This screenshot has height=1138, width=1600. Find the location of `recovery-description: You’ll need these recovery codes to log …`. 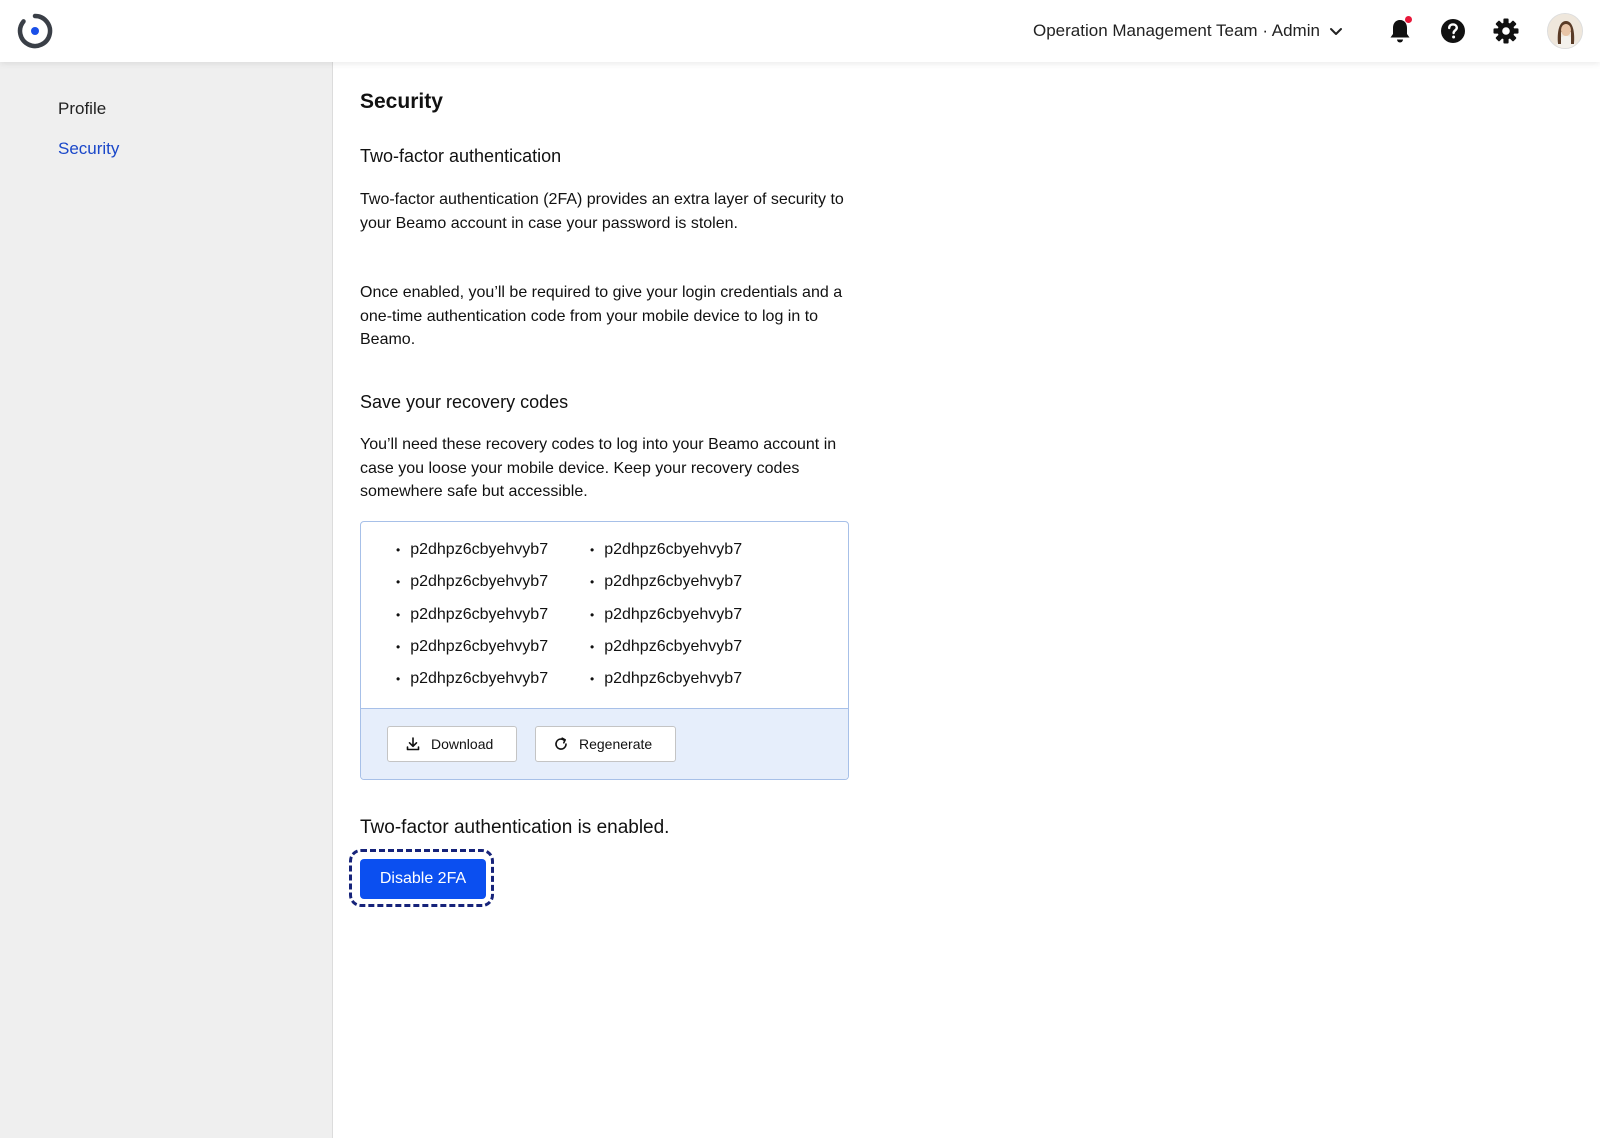

recovery-description: You’ll need these recovery codes to log … is located at coordinates (598, 468).